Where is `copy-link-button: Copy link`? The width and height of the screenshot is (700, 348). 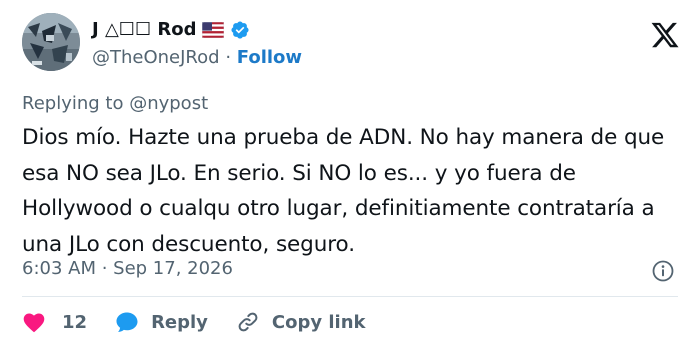
copy-link-button: Copy link is located at coordinates (301, 322).